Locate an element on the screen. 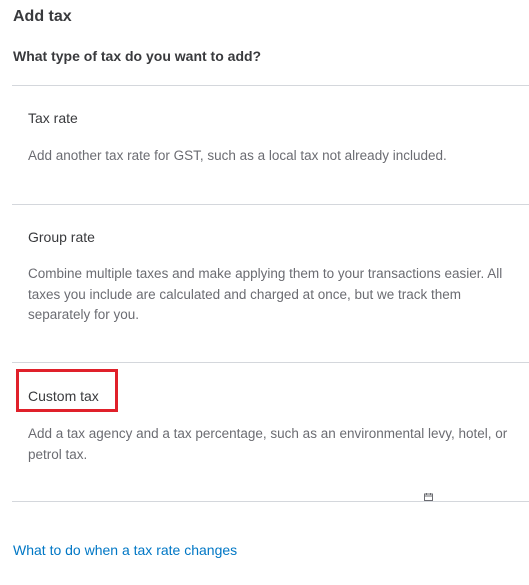  option-title: Group rate is located at coordinates (61, 237).